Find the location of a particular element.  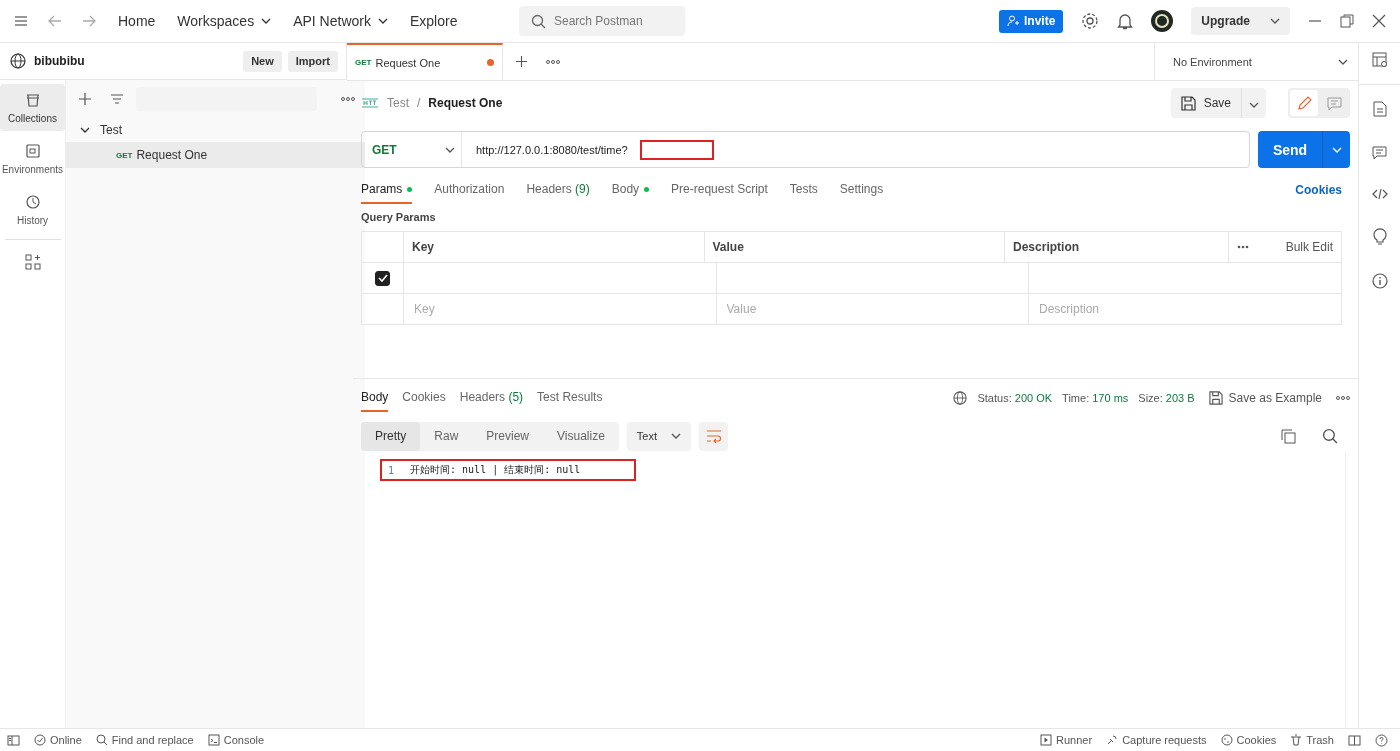

column-header: Key is located at coordinates (423, 247).